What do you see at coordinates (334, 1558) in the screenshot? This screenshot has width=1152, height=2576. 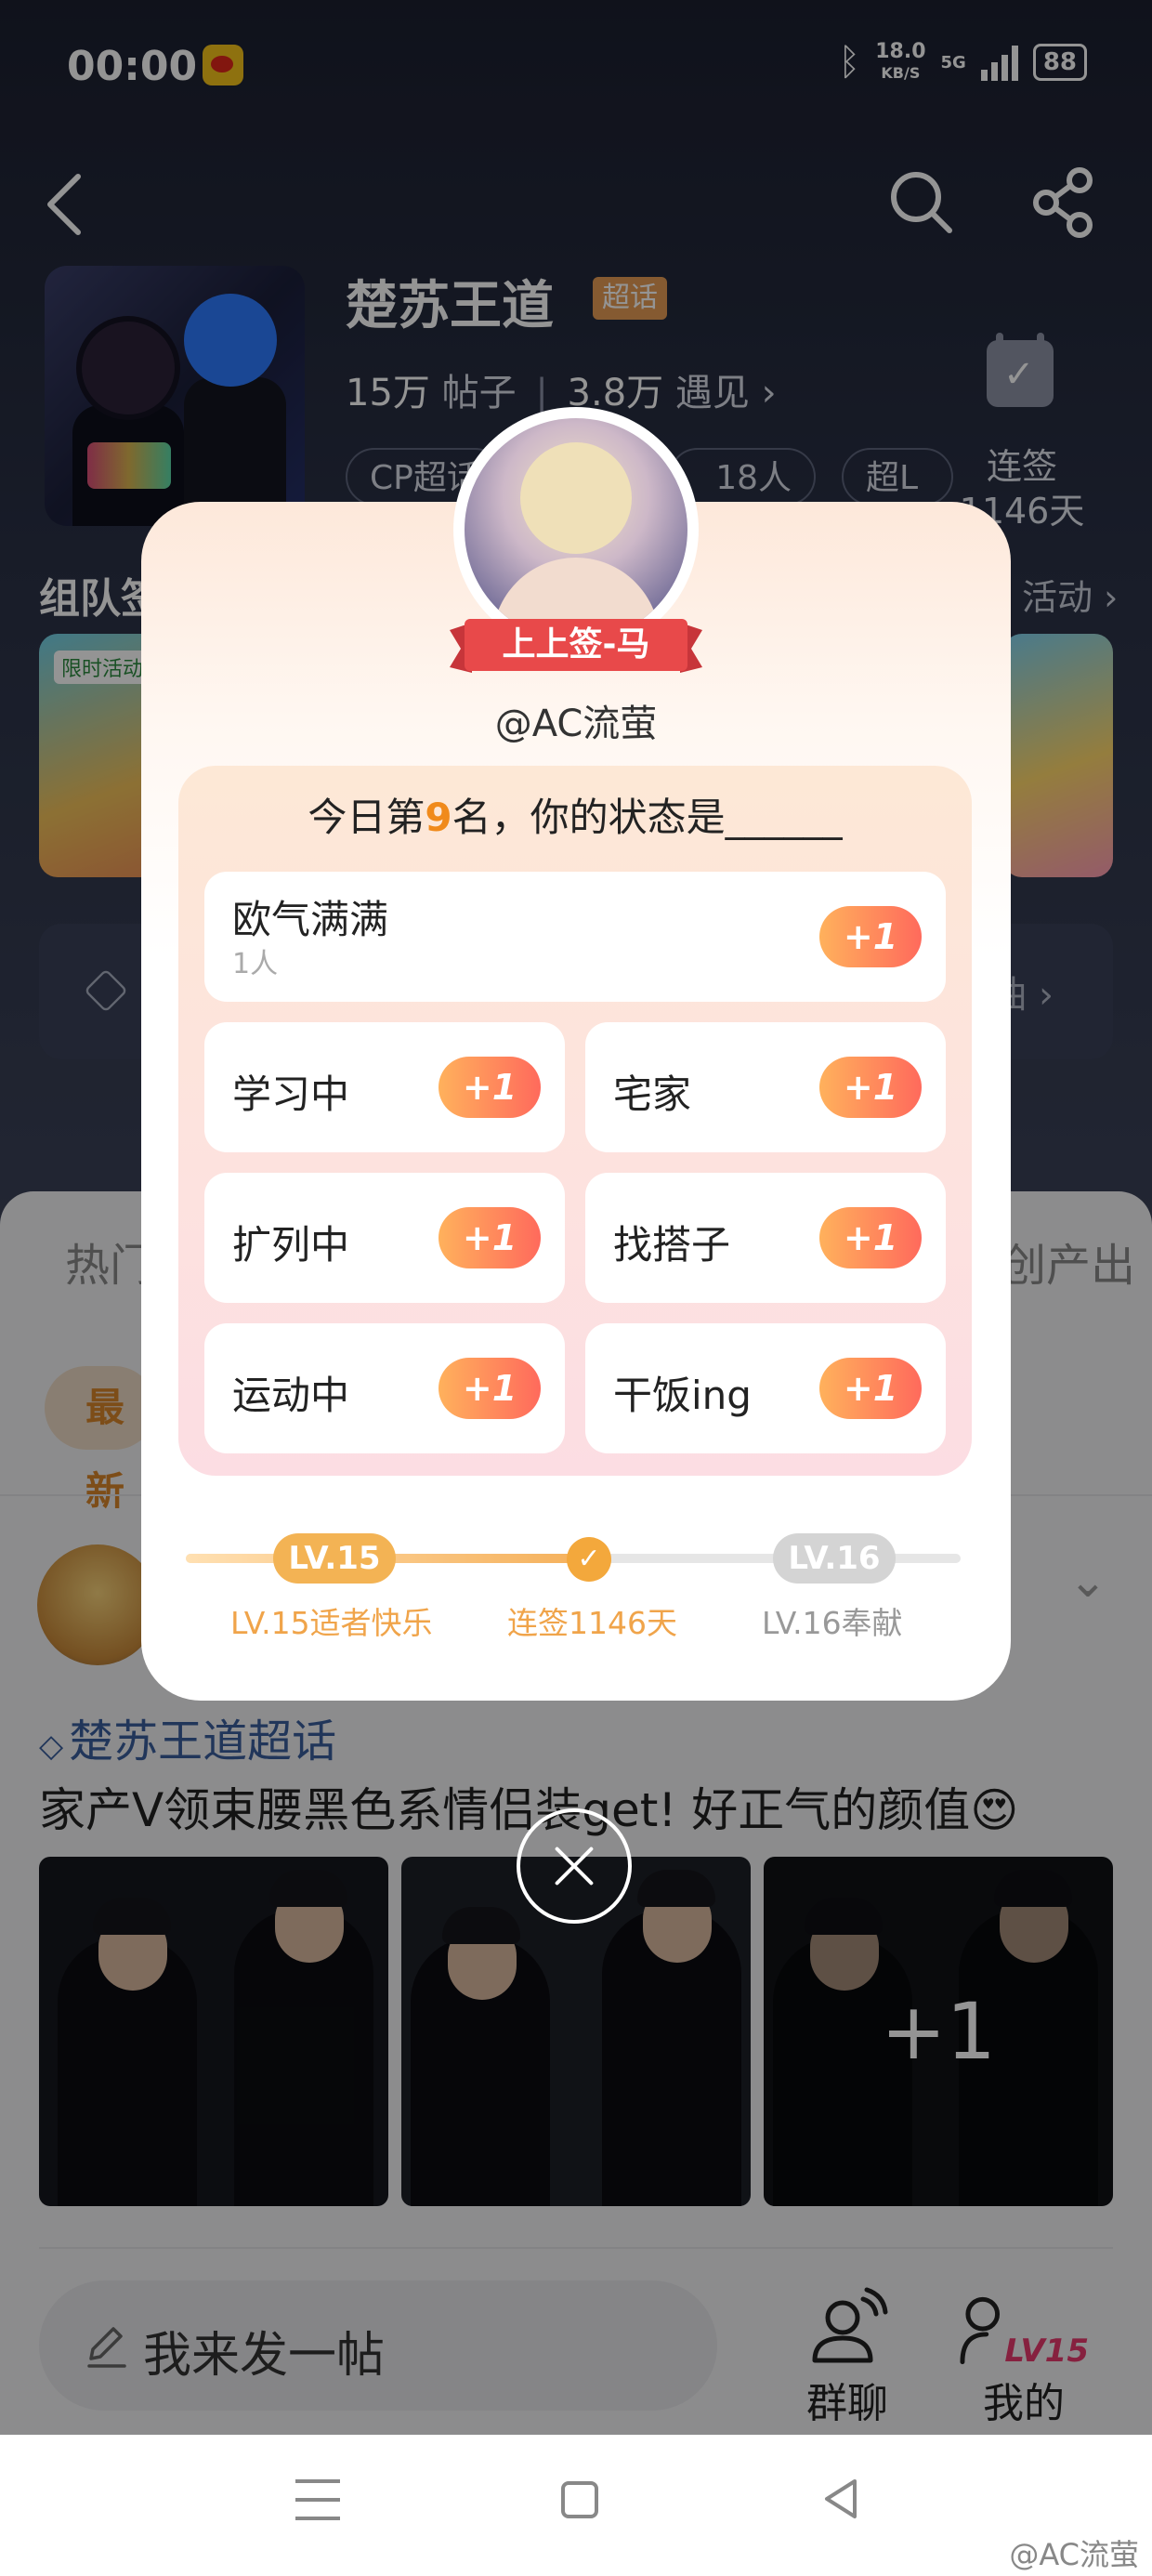 I see `current-level-badge: LV.15` at bounding box center [334, 1558].